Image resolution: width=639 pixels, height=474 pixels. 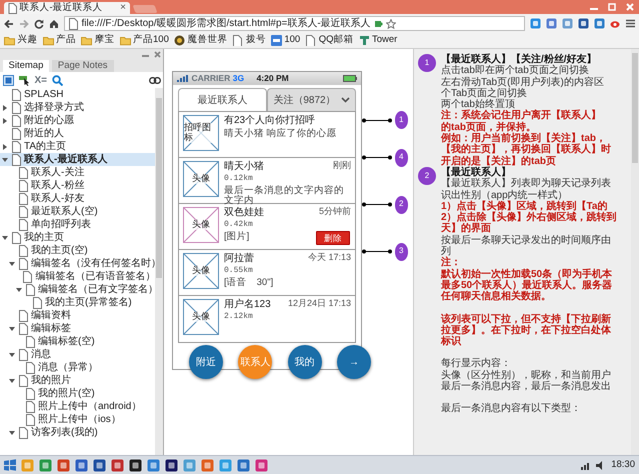 I want to click on sidebar-tab: Sitemap, so click(x=26, y=66).